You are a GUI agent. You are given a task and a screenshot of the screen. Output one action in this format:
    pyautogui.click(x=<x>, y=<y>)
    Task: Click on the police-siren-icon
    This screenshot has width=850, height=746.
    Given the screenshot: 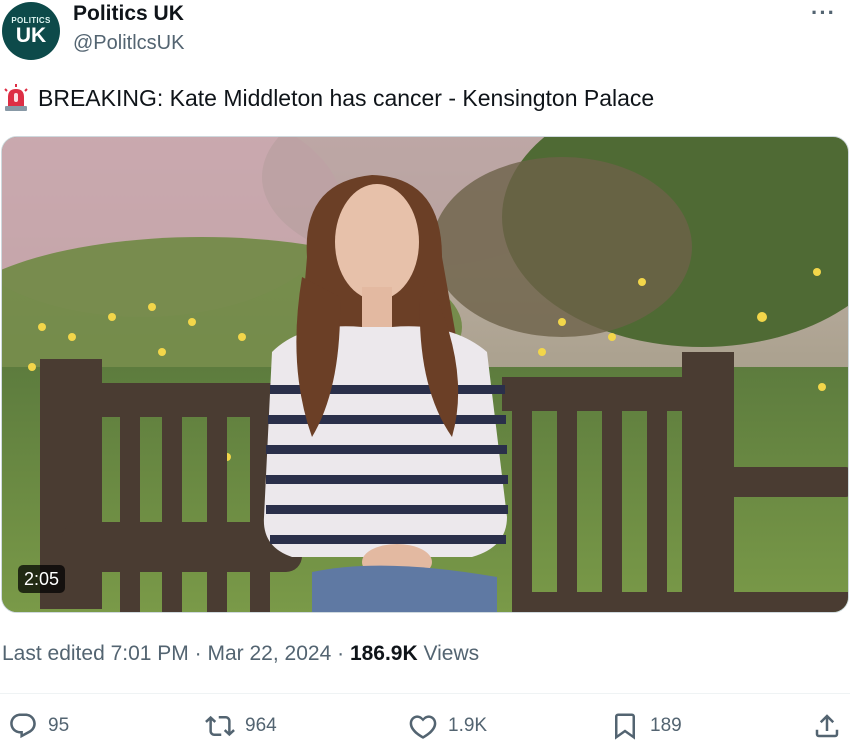 What is the action you would take?
    pyautogui.click(x=16, y=98)
    